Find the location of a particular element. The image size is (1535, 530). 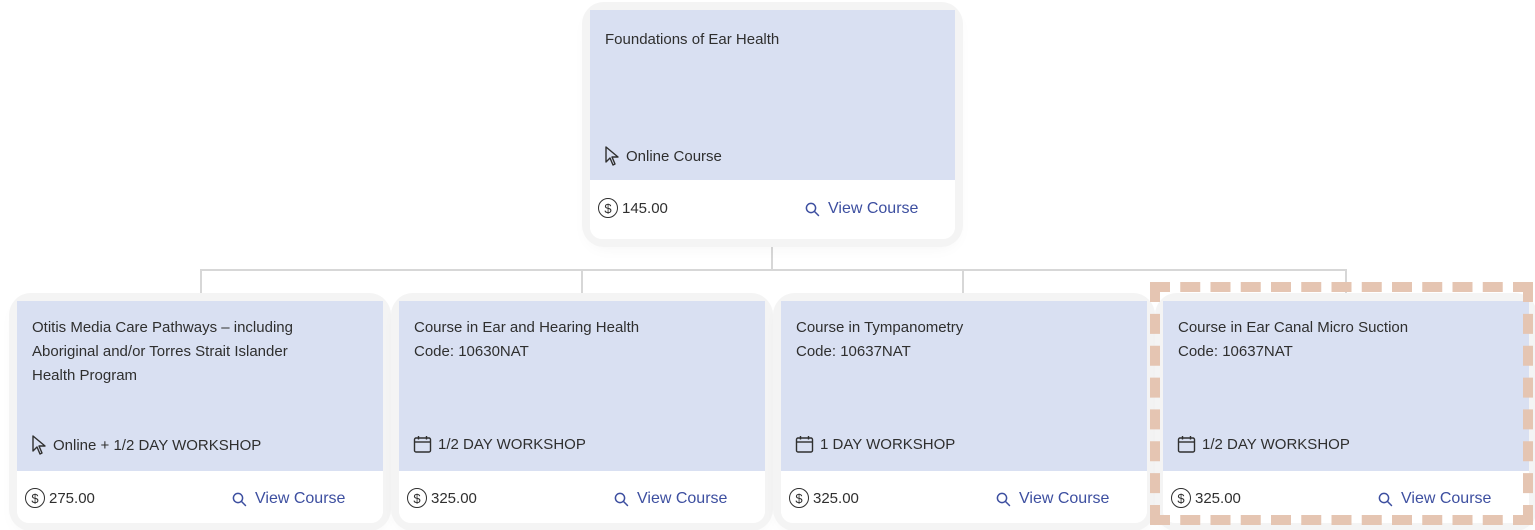

course-format: 1 DAY WORKSHOP is located at coordinates (875, 444).